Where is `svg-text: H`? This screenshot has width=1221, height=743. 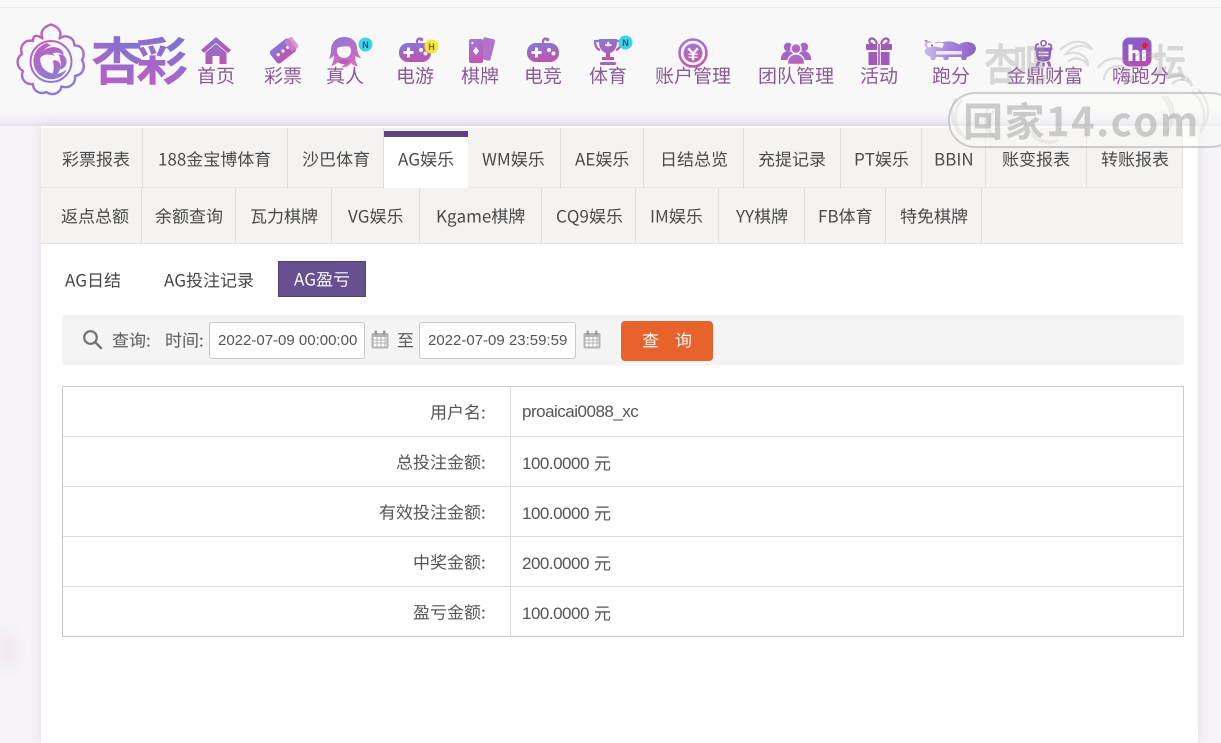
svg-text: H is located at coordinates (431, 47).